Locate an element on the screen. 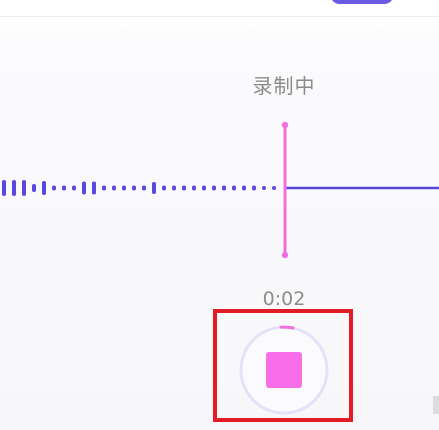  stop-recording-button is located at coordinates (284, 370).